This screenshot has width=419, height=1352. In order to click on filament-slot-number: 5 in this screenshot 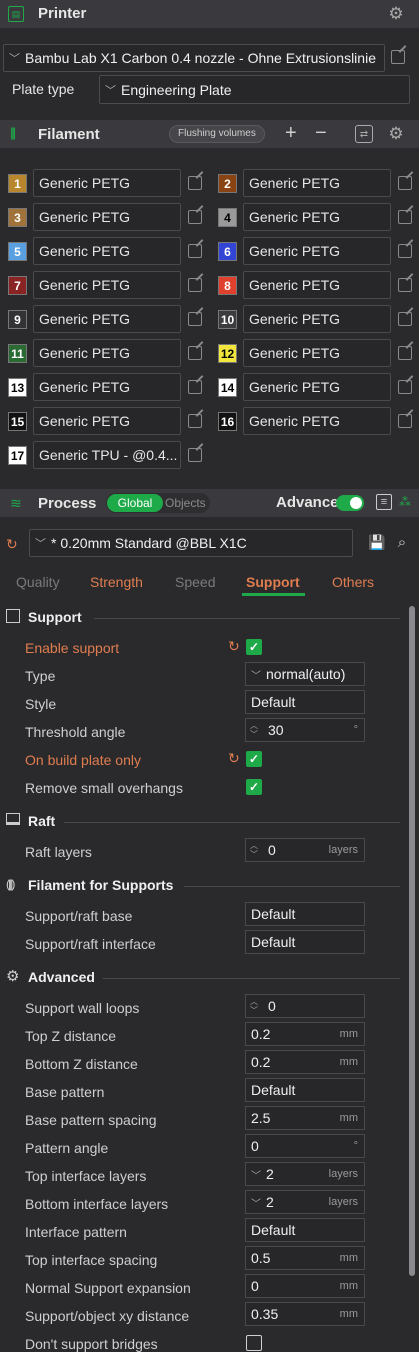, I will do `click(17, 251)`.